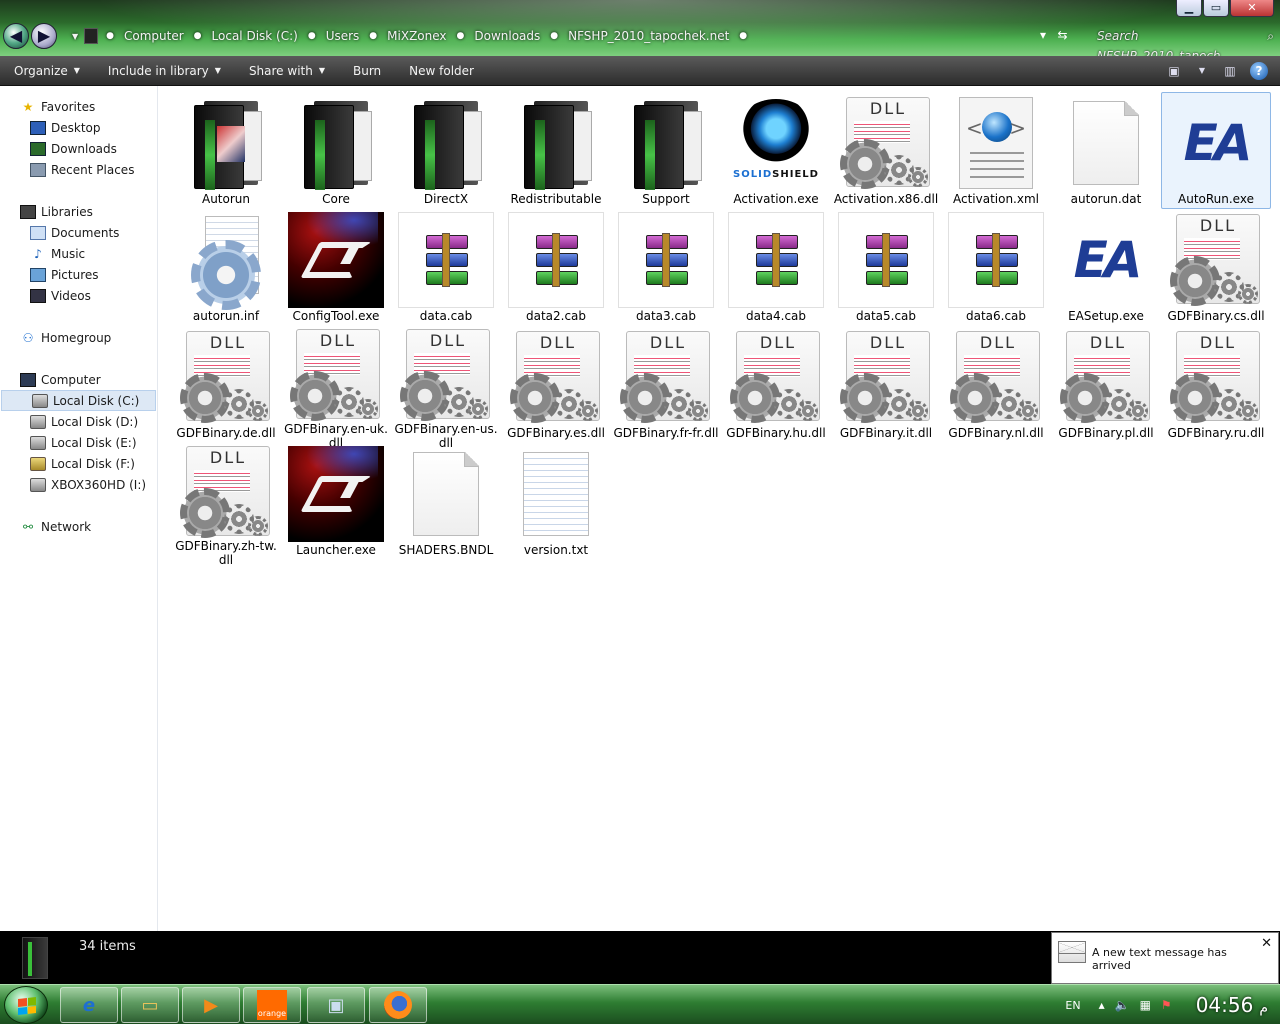 This screenshot has width=1280, height=1025. Describe the element at coordinates (1043, 35) in the screenshot. I see `history-chevron-icon: ▾` at that location.